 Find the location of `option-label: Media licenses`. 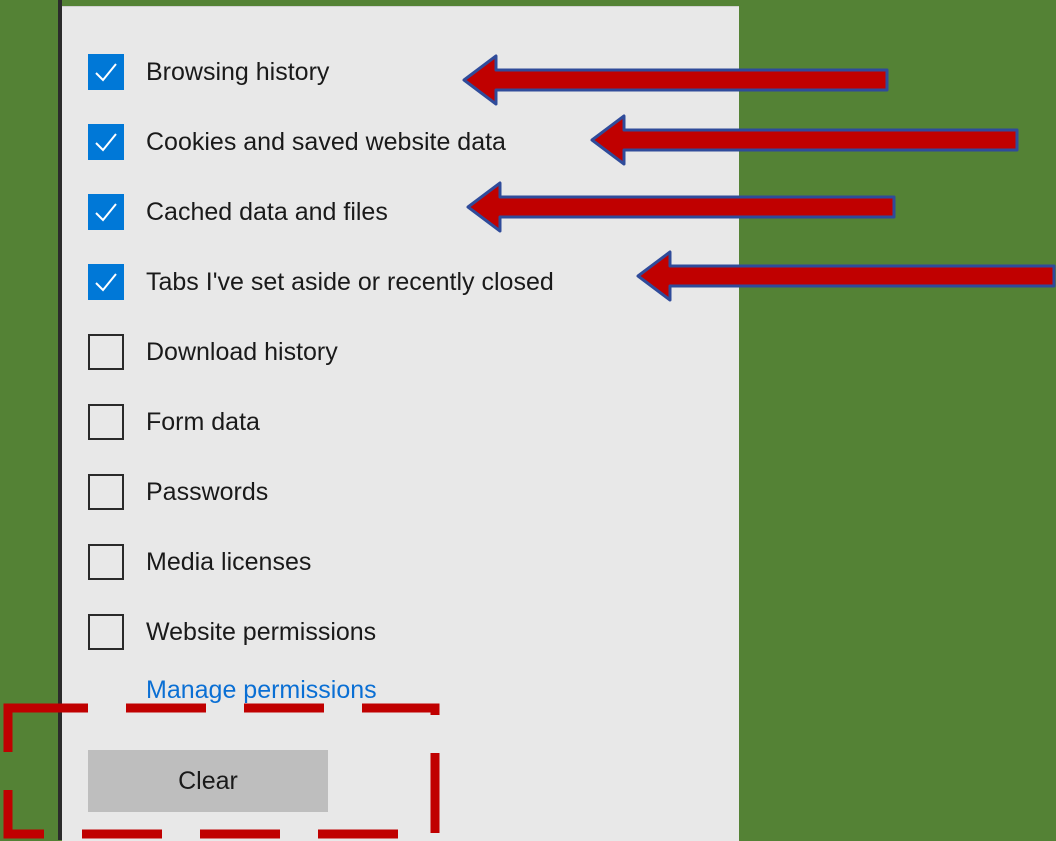

option-label: Media licenses is located at coordinates (229, 561).